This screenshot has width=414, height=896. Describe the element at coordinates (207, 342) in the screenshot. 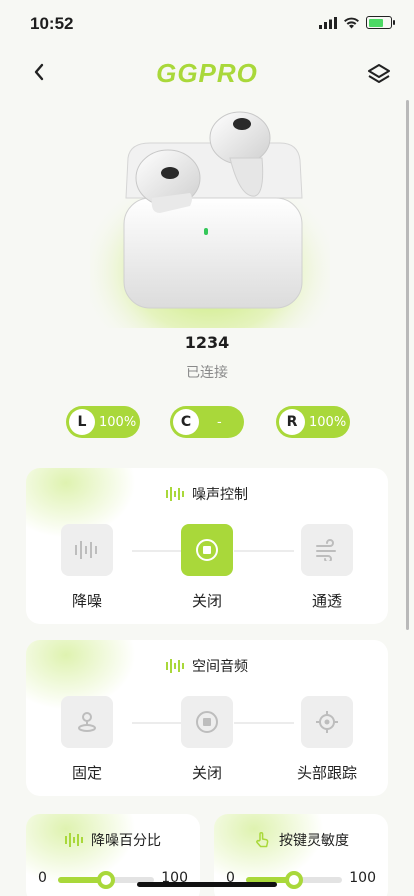

I see `device-name: 1234` at that location.